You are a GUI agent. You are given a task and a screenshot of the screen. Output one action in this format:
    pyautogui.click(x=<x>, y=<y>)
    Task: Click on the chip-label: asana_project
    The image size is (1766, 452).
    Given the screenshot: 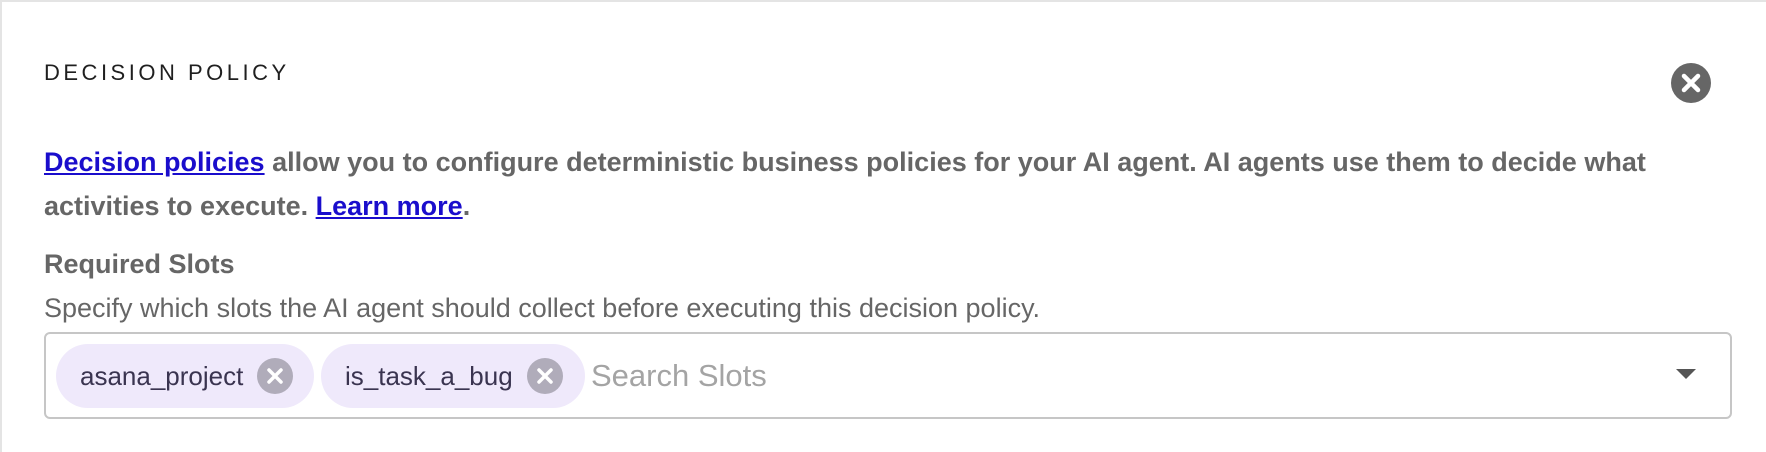 What is the action you would take?
    pyautogui.click(x=162, y=375)
    